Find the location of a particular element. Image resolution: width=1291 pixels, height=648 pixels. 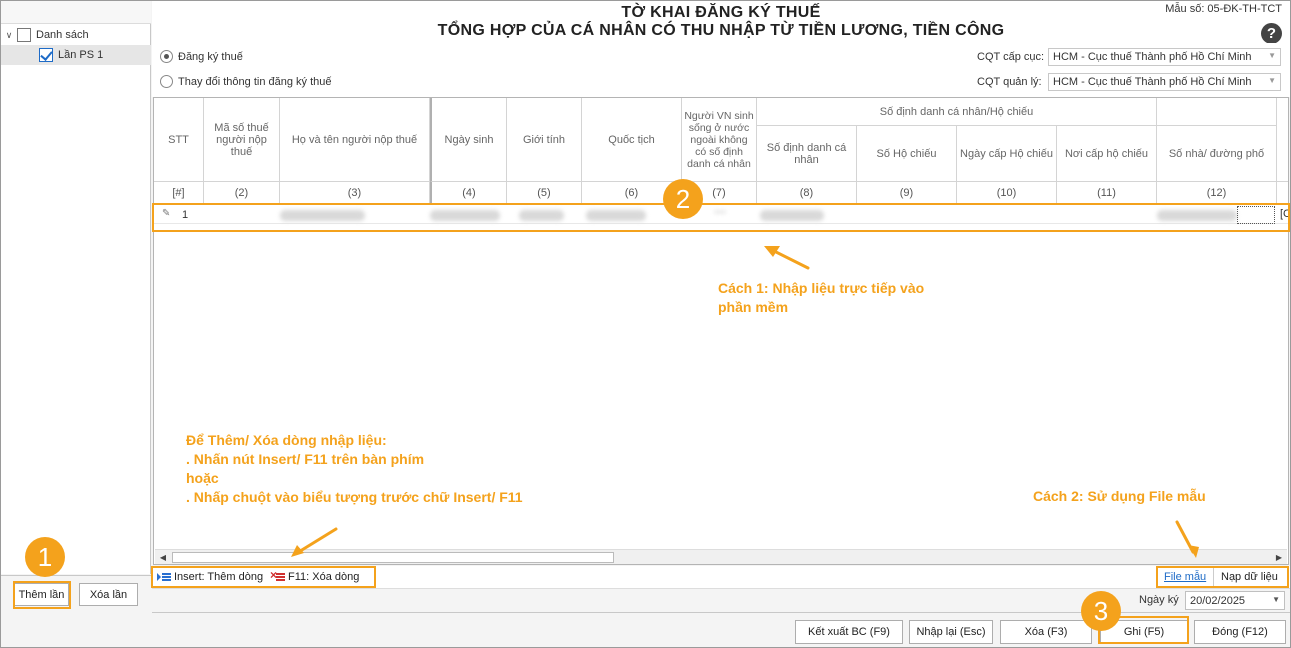

them-lan-button: Thêm lần is located at coordinates (41, 594).